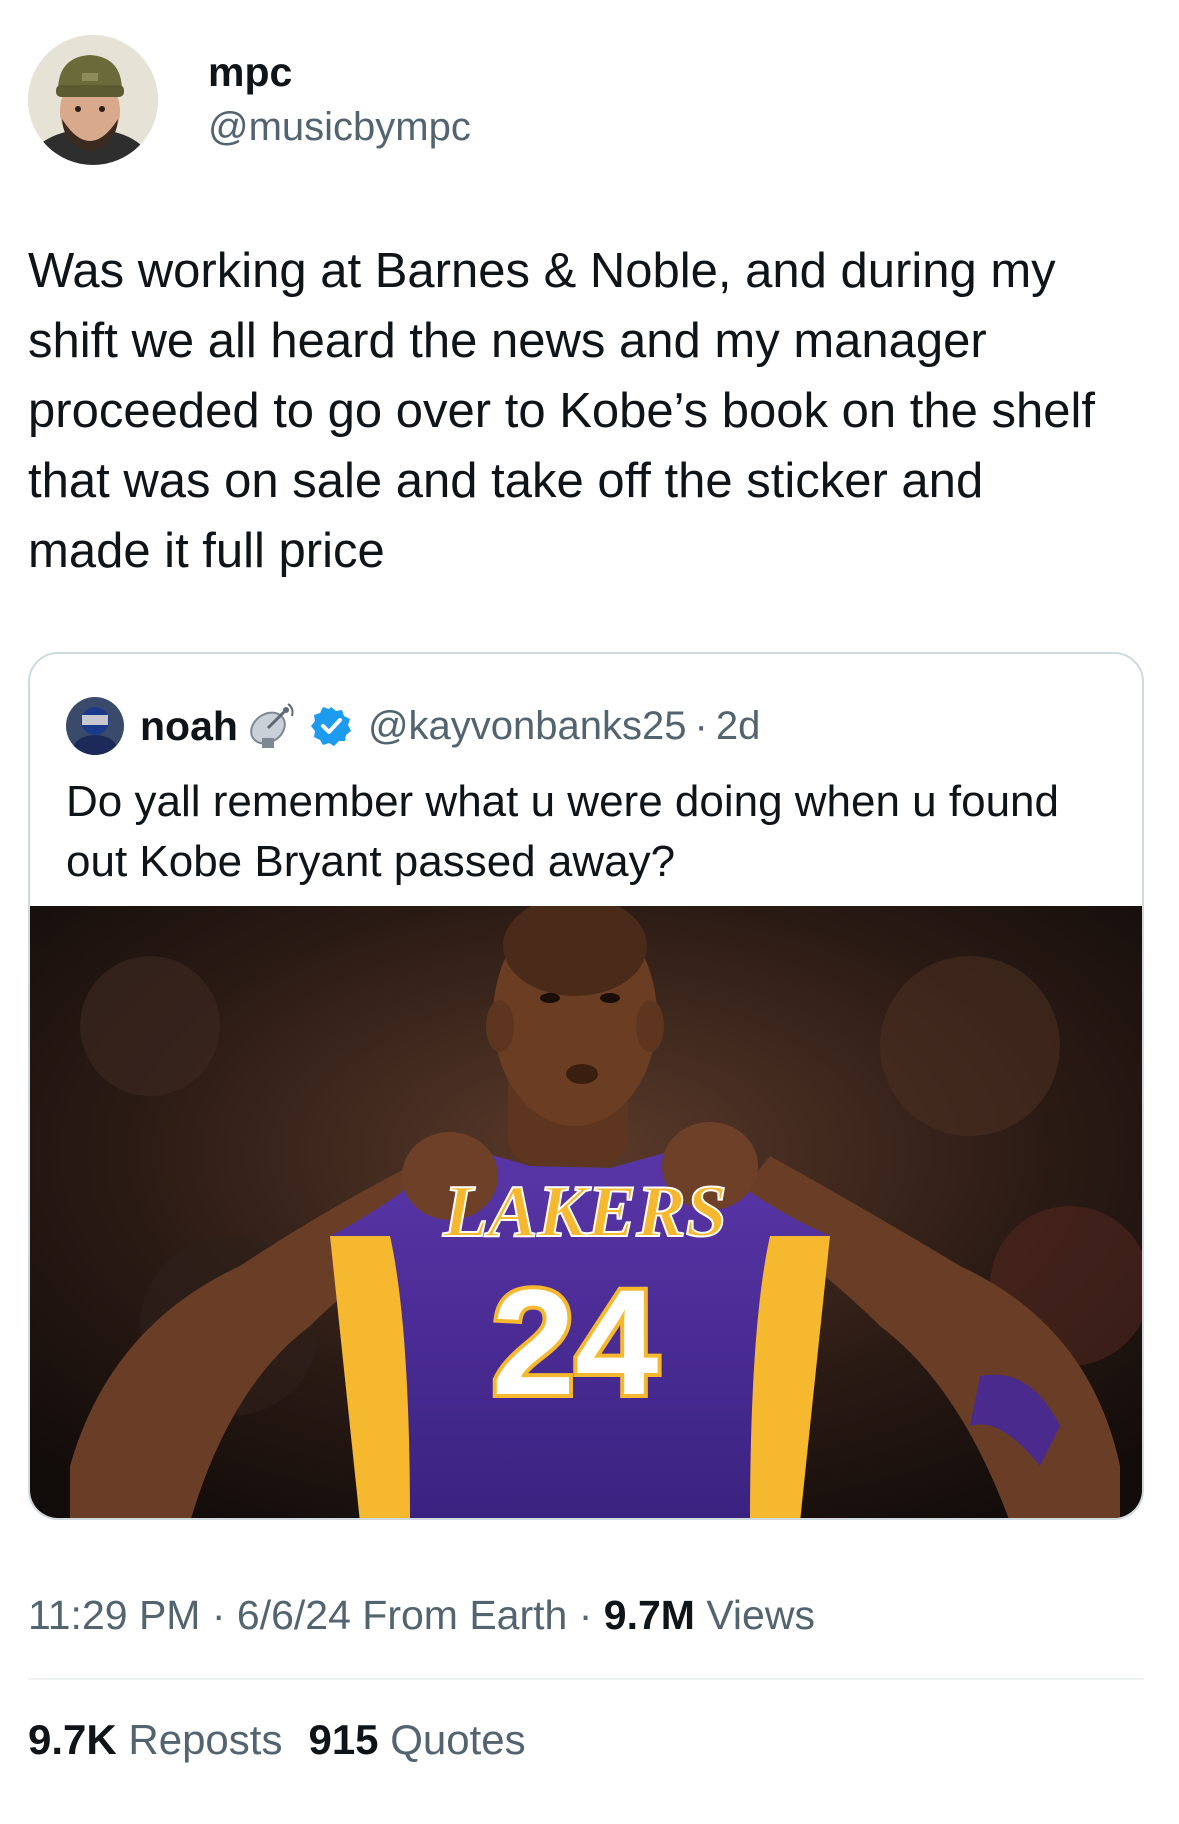 The height and width of the screenshot is (1824, 1179). I want to click on jersey-number-text: 24, so click(575, 1342).